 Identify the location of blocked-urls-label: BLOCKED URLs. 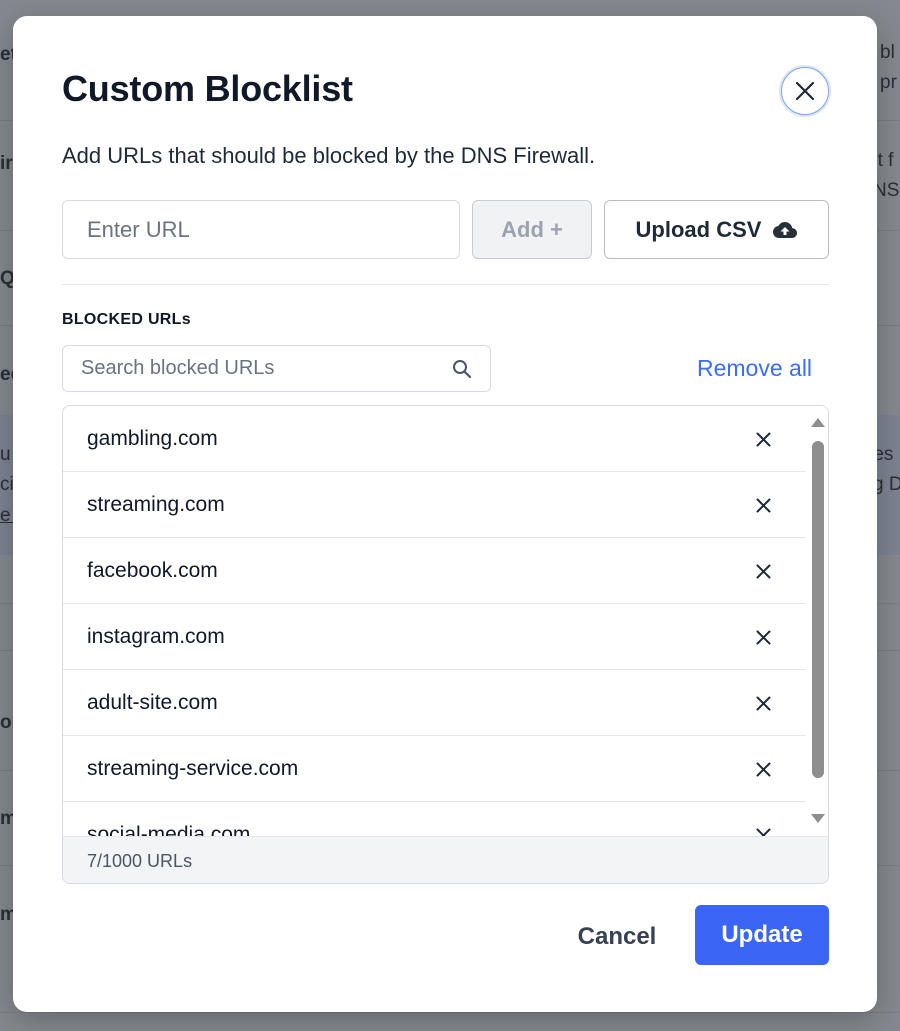
(126, 319).